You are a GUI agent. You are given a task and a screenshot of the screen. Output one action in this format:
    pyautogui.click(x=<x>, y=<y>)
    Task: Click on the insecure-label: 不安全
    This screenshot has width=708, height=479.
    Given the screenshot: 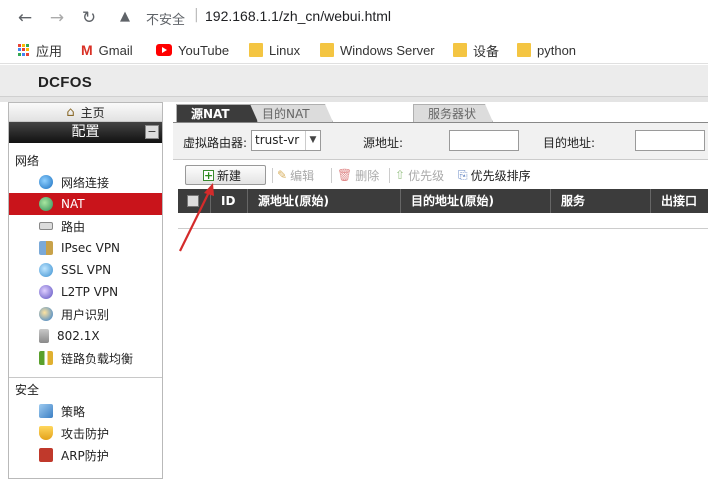 What is the action you would take?
    pyautogui.click(x=165, y=18)
    